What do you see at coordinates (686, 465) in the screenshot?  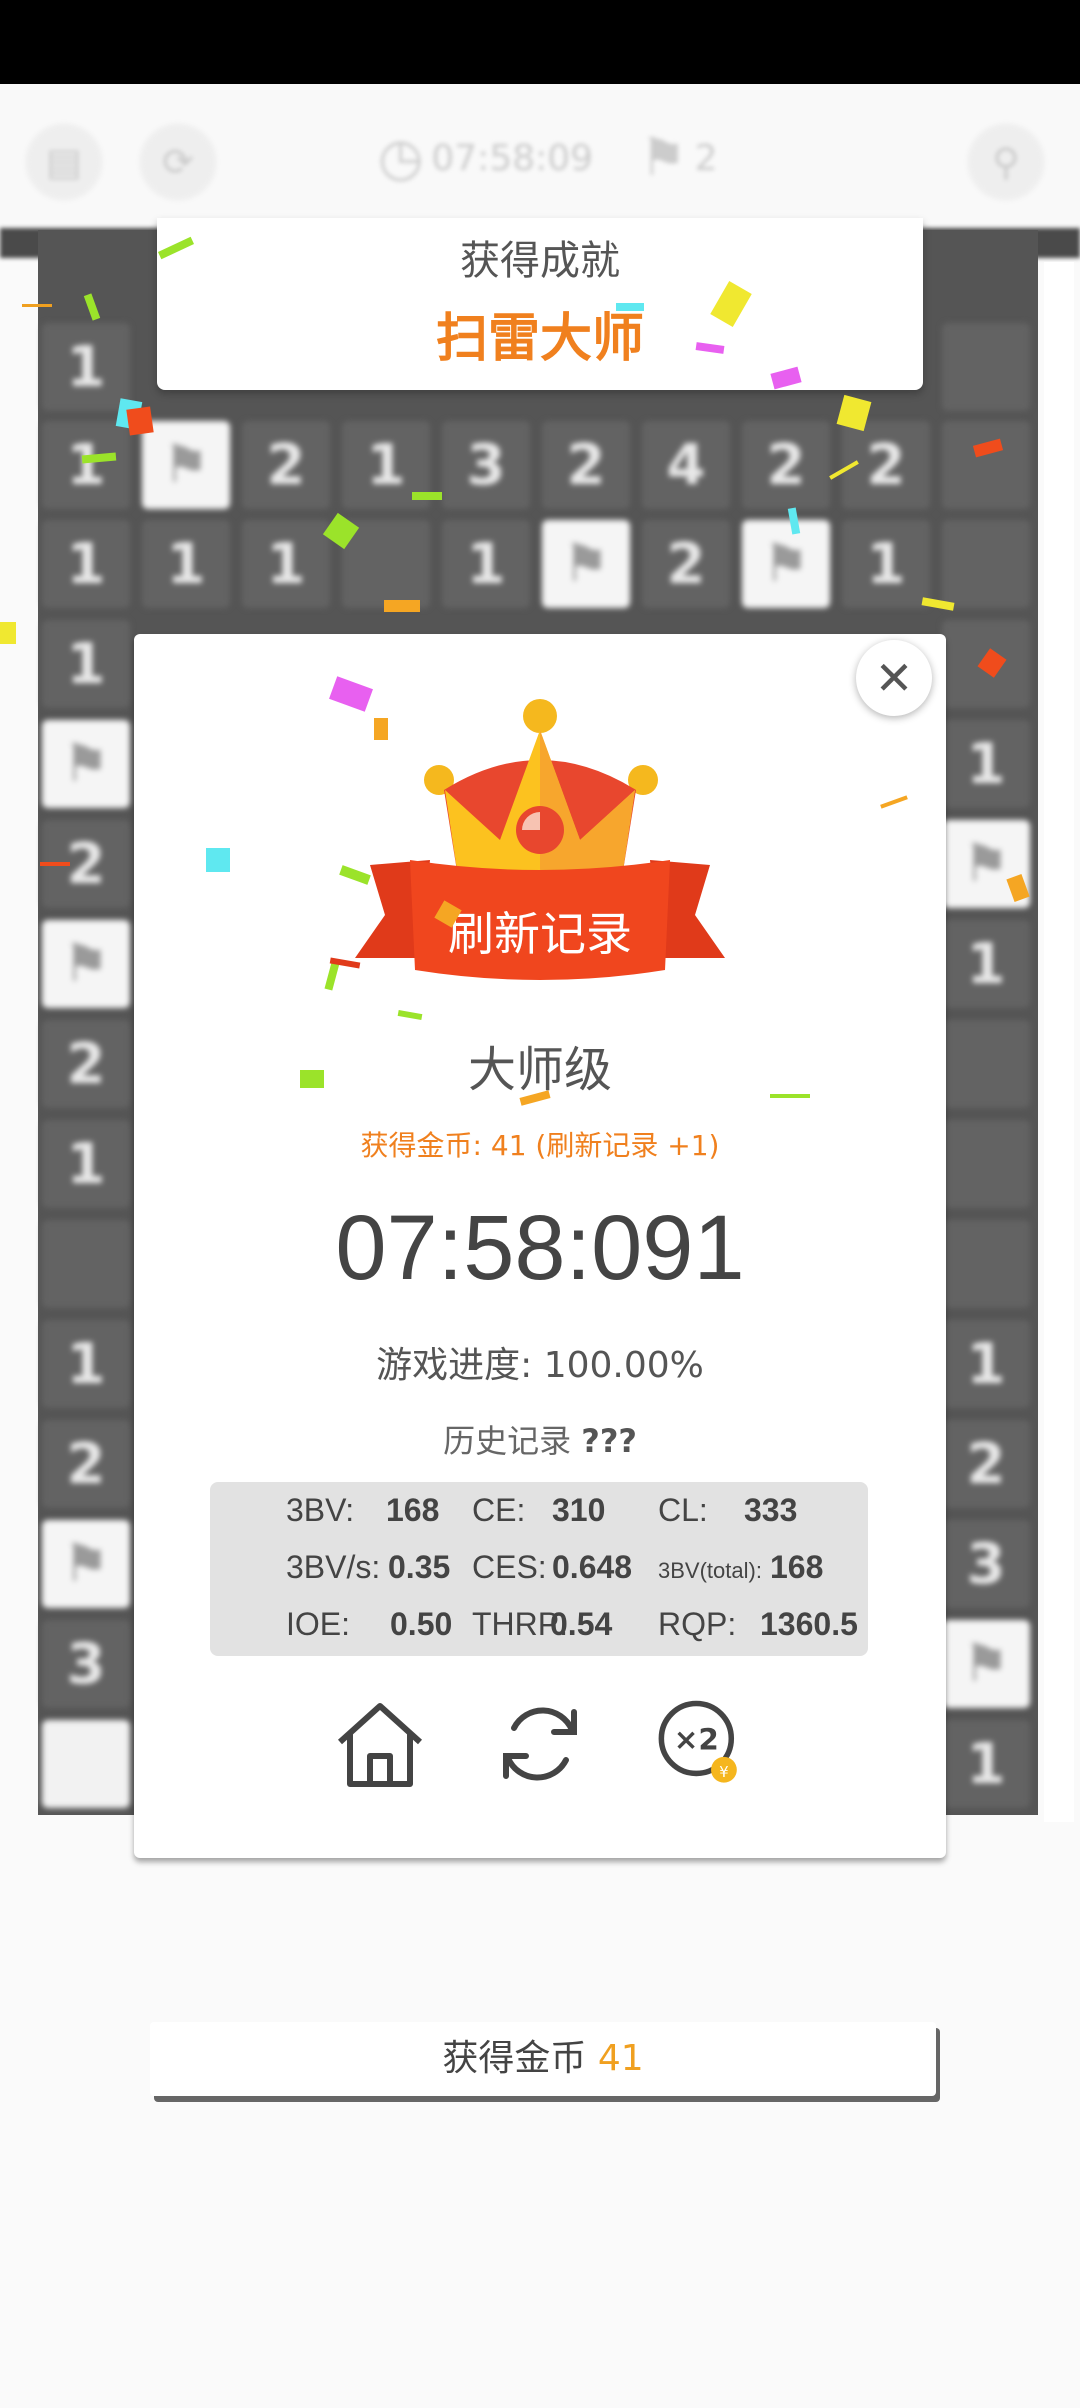 I see `board-cell: 4` at bounding box center [686, 465].